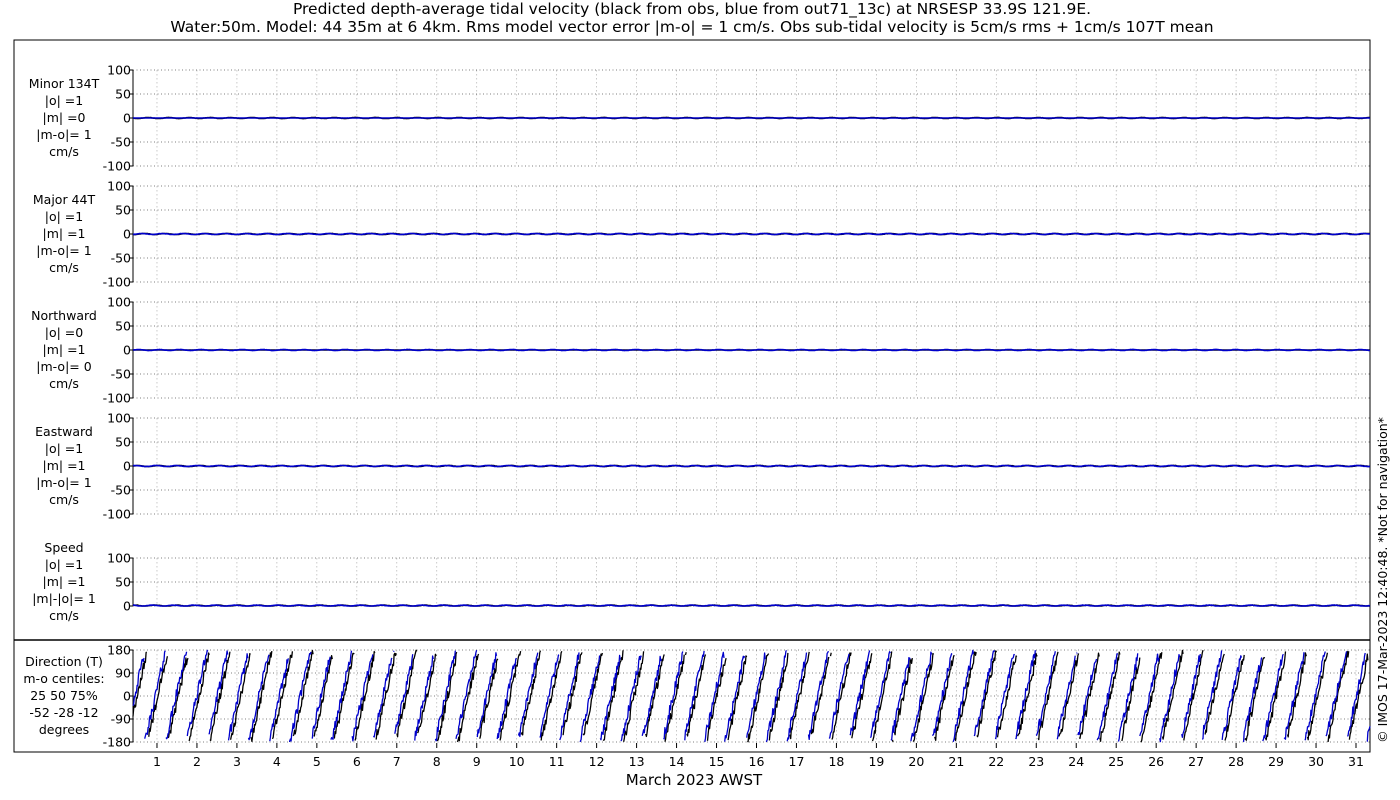 This screenshot has height=800, width=1400. I want to click on x-axis-label: March 2023 AWST, so click(694, 780).